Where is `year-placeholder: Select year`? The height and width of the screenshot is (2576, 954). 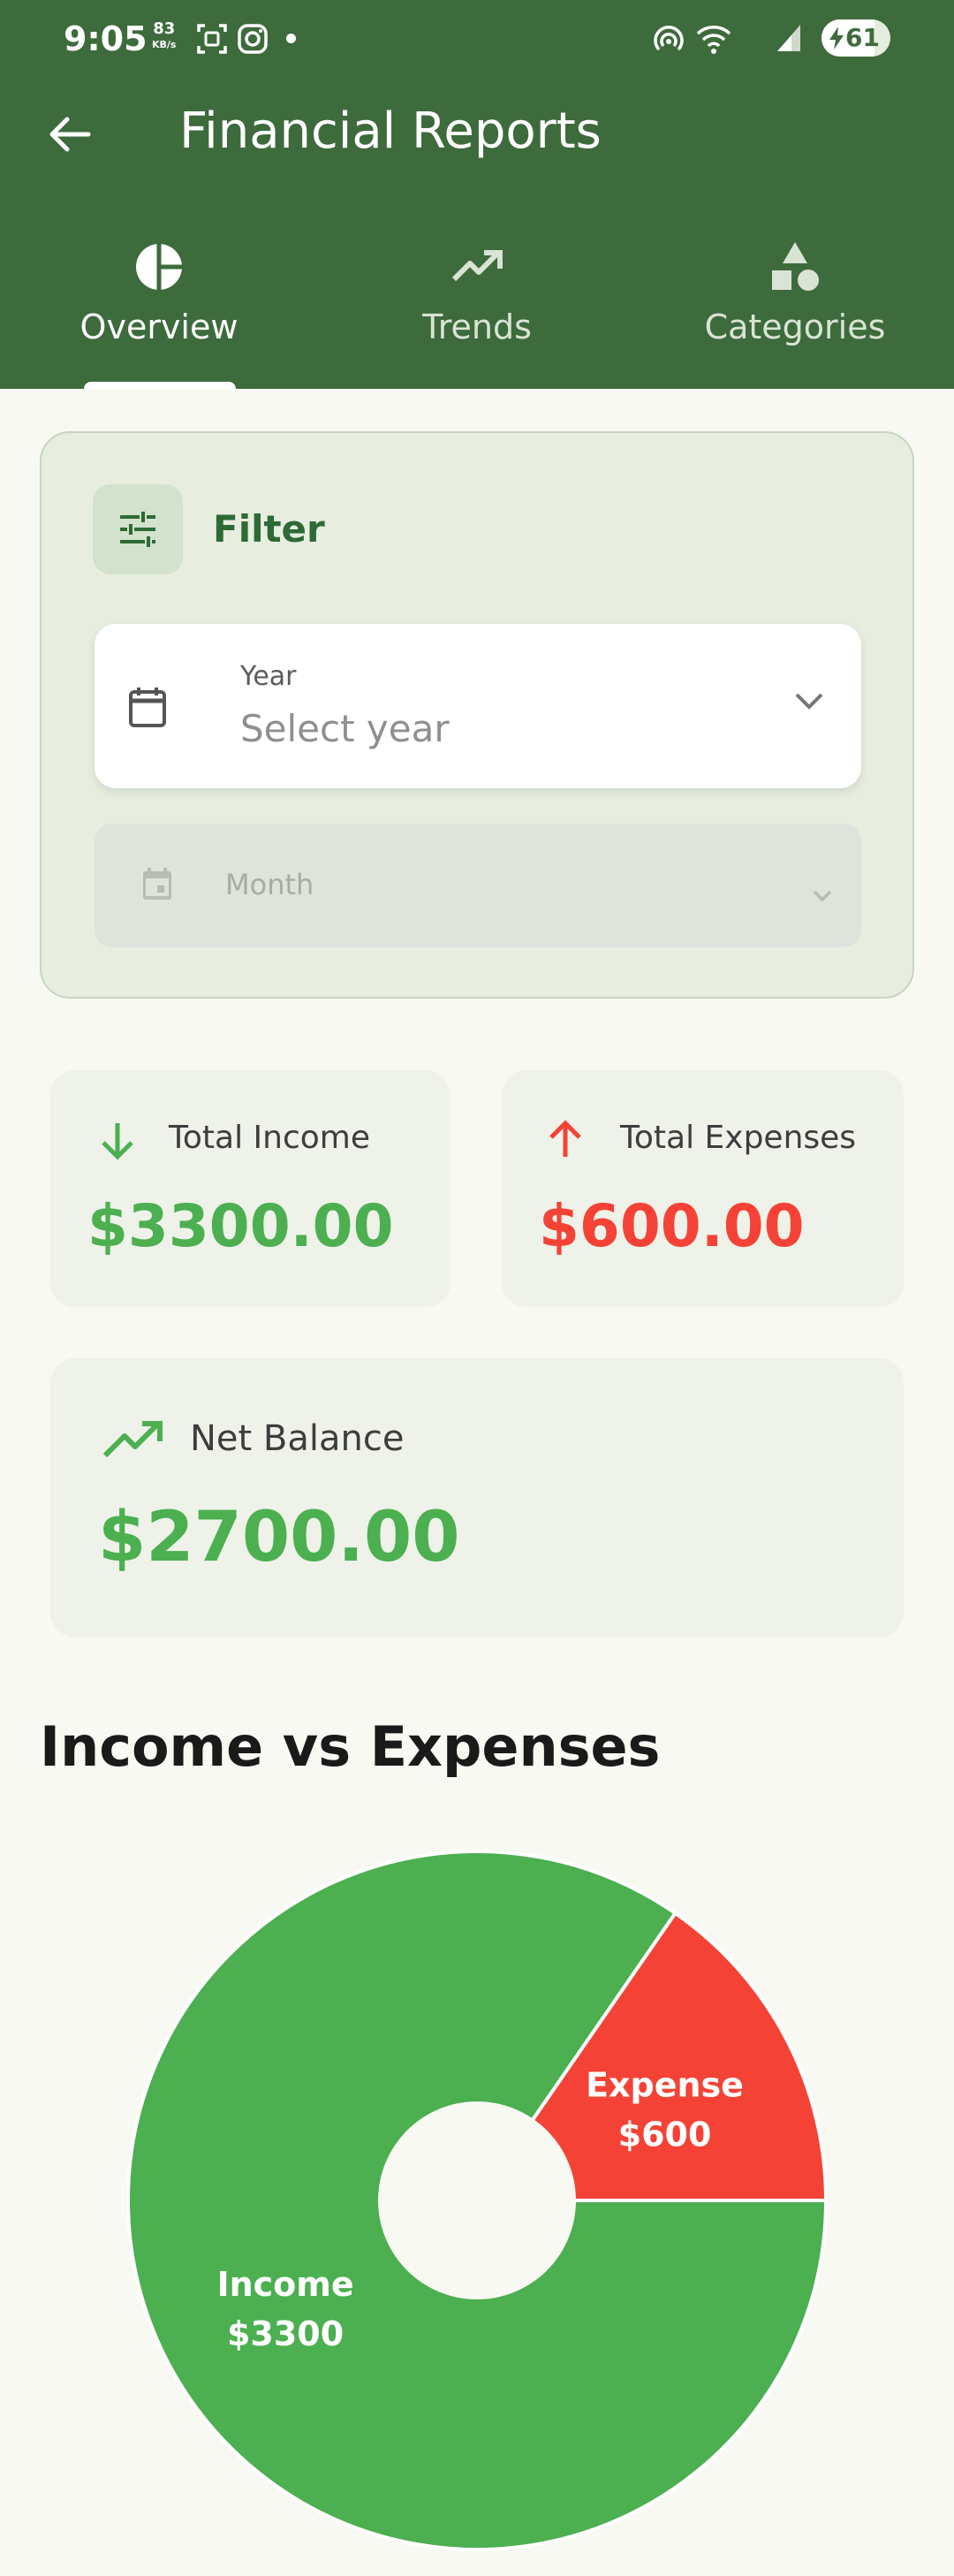 year-placeholder: Select year is located at coordinates (345, 728).